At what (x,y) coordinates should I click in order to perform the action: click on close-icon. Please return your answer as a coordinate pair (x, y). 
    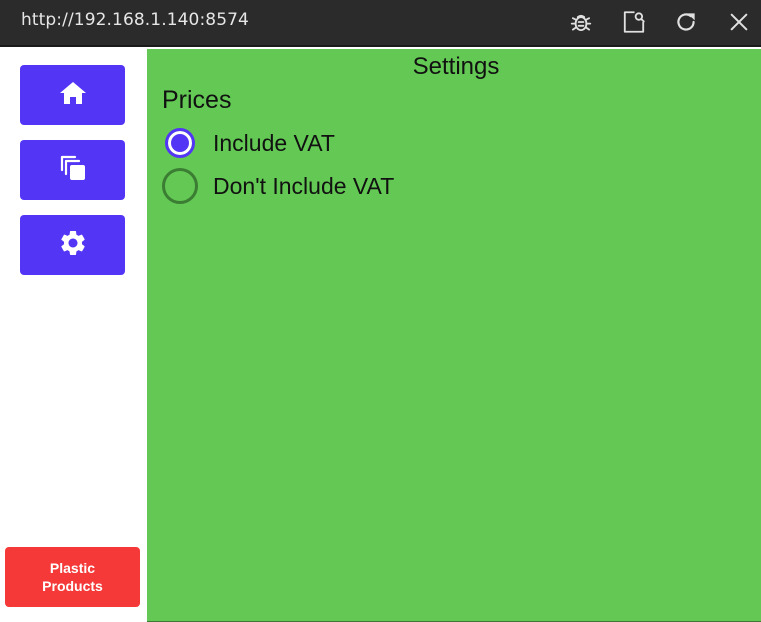
    Looking at the image, I should click on (739, 22).